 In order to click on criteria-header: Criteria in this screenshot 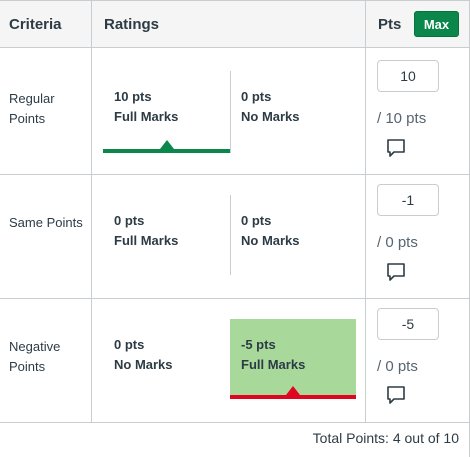, I will do `click(35, 24)`.